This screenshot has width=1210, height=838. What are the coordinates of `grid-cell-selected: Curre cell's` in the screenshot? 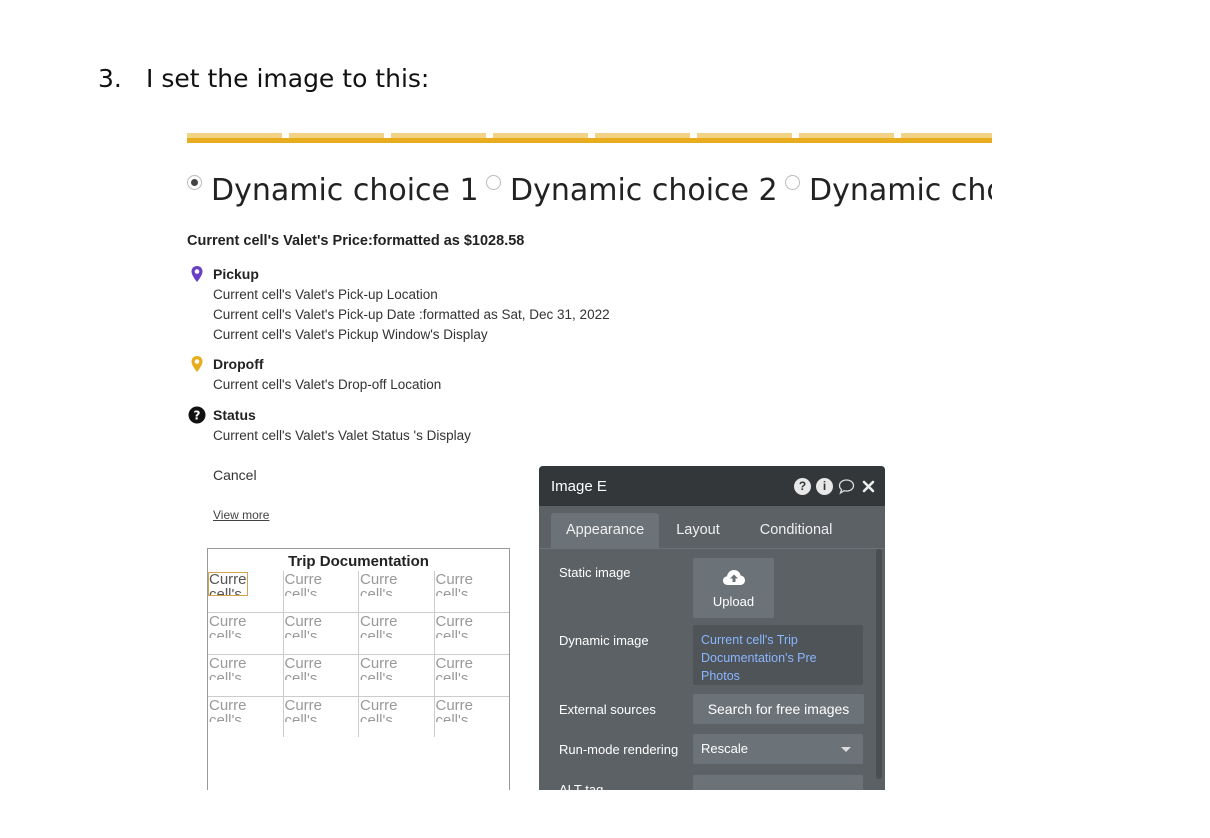 It's located at (246, 591).